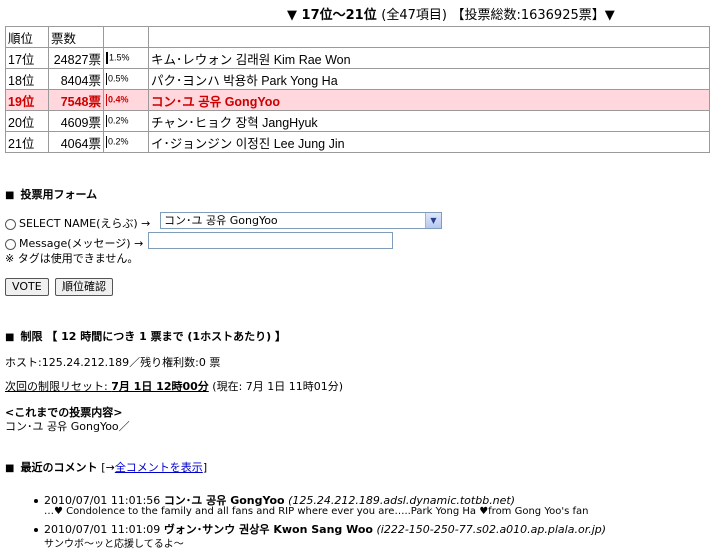 The height and width of the screenshot is (550, 710). I want to click on comments-link-prefix: [→, so click(108, 467).